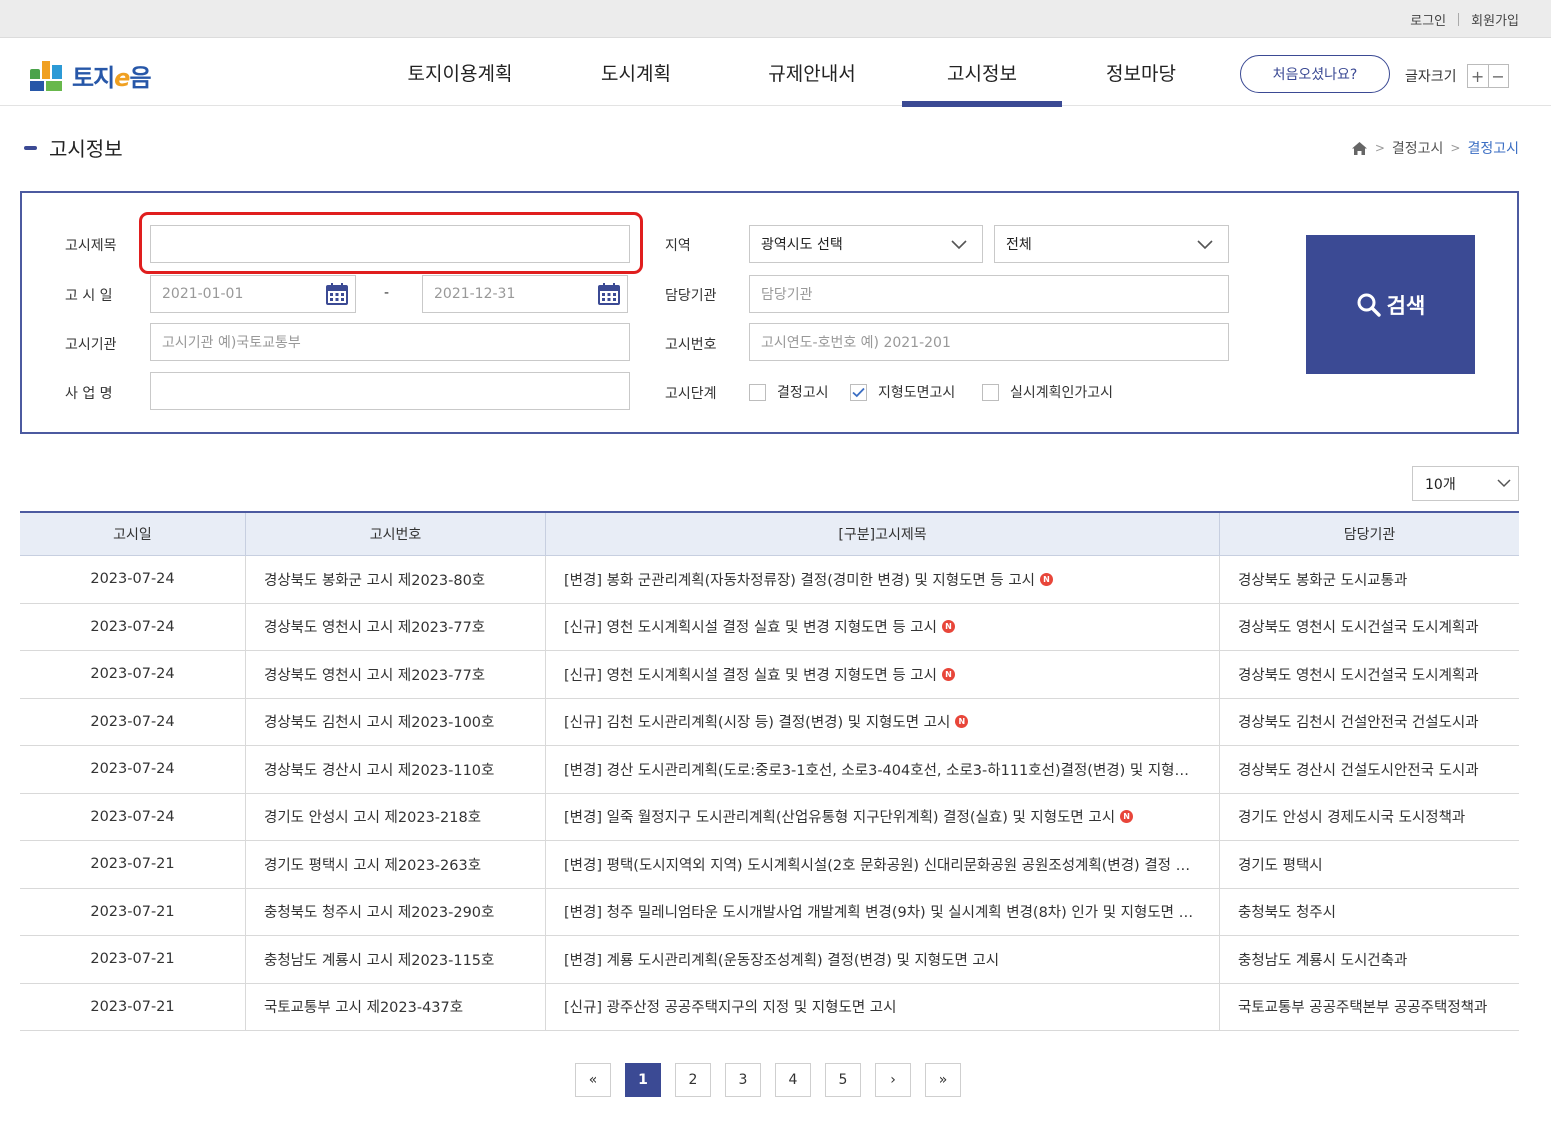 The height and width of the screenshot is (1125, 1551). What do you see at coordinates (1478, 76) in the screenshot?
I see `font-increase-button: +` at bounding box center [1478, 76].